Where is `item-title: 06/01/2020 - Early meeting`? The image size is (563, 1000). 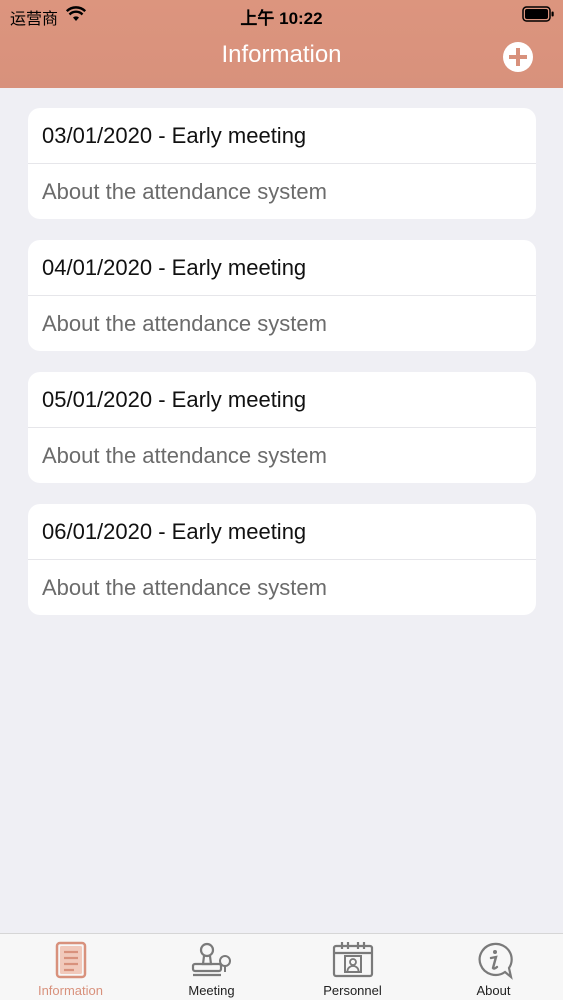 item-title: 06/01/2020 - Early meeting is located at coordinates (282, 532).